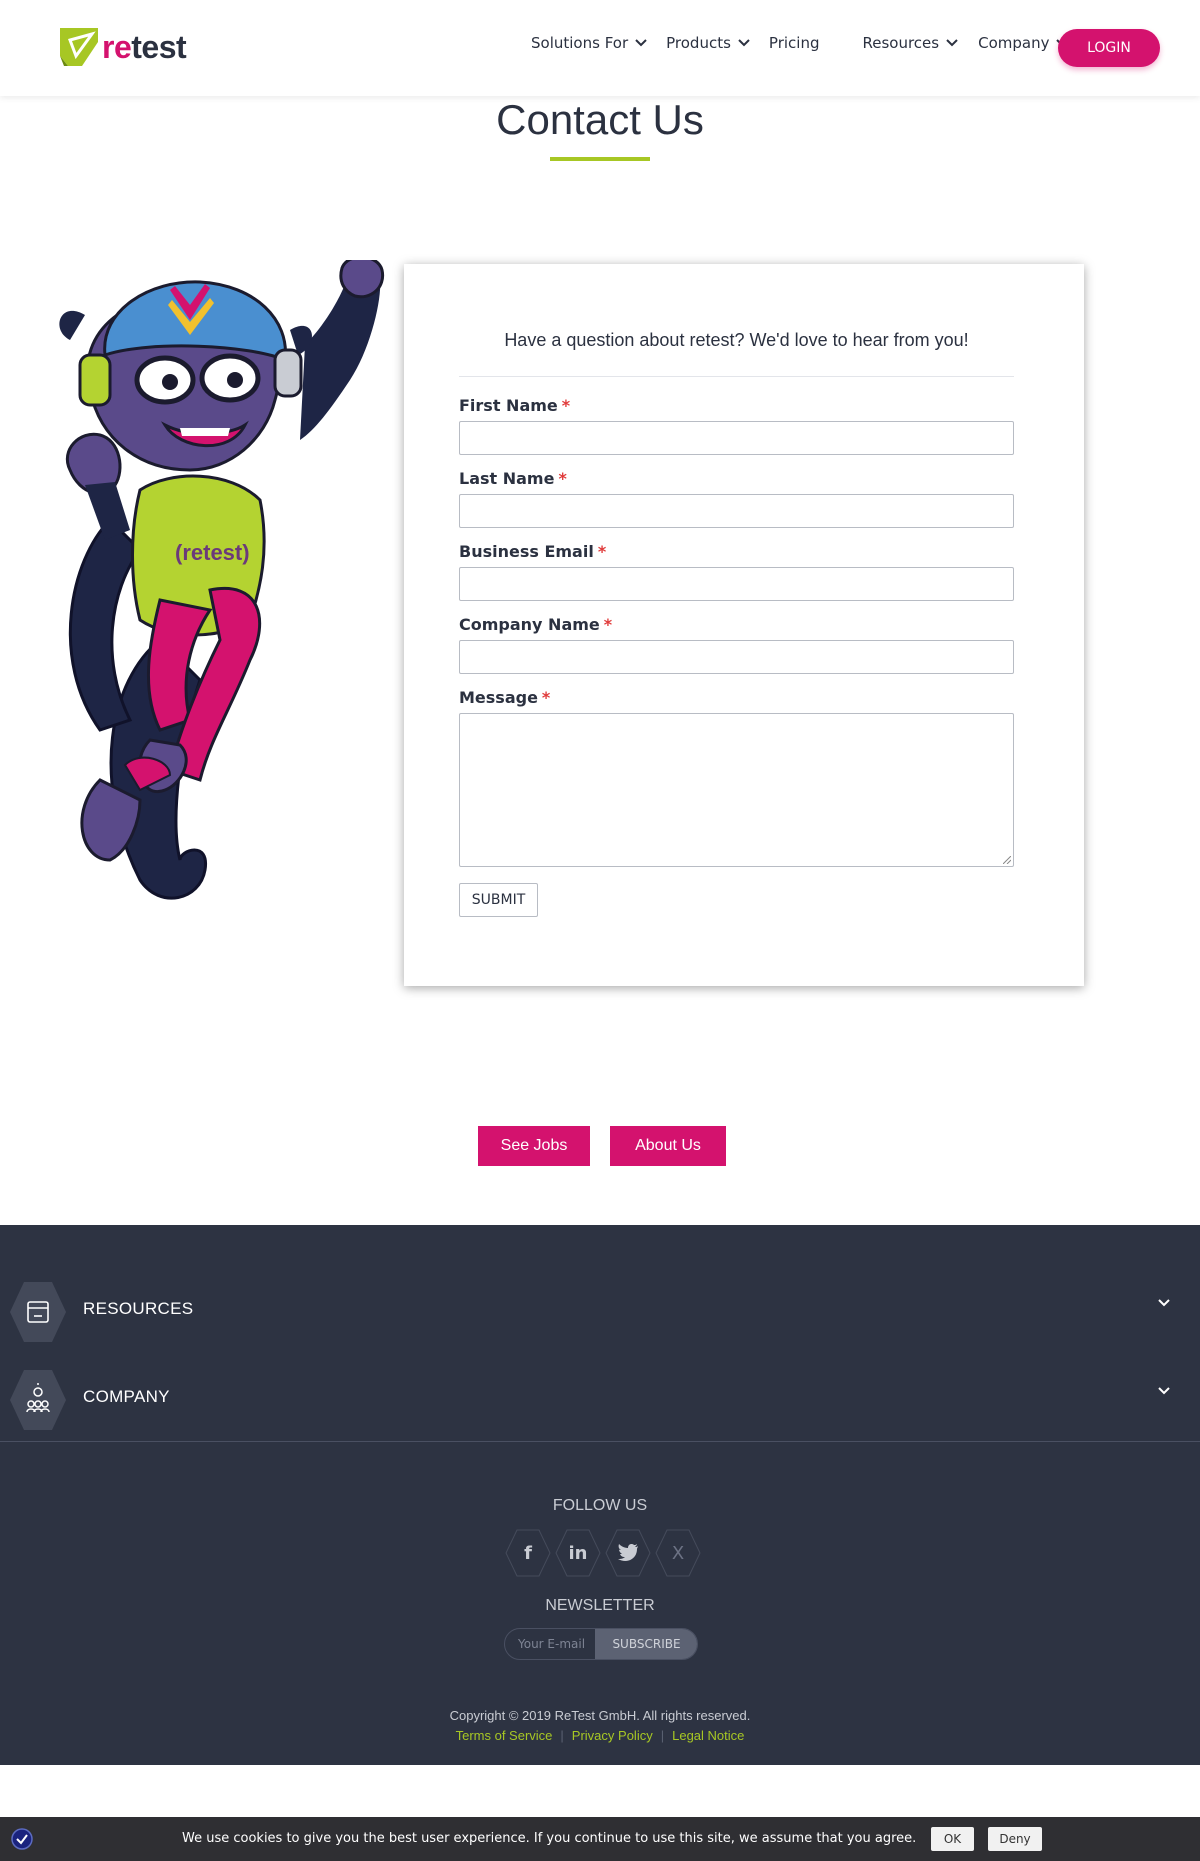 This screenshot has width=1200, height=1861. I want to click on last-name-label: Last Name *, so click(513, 478).